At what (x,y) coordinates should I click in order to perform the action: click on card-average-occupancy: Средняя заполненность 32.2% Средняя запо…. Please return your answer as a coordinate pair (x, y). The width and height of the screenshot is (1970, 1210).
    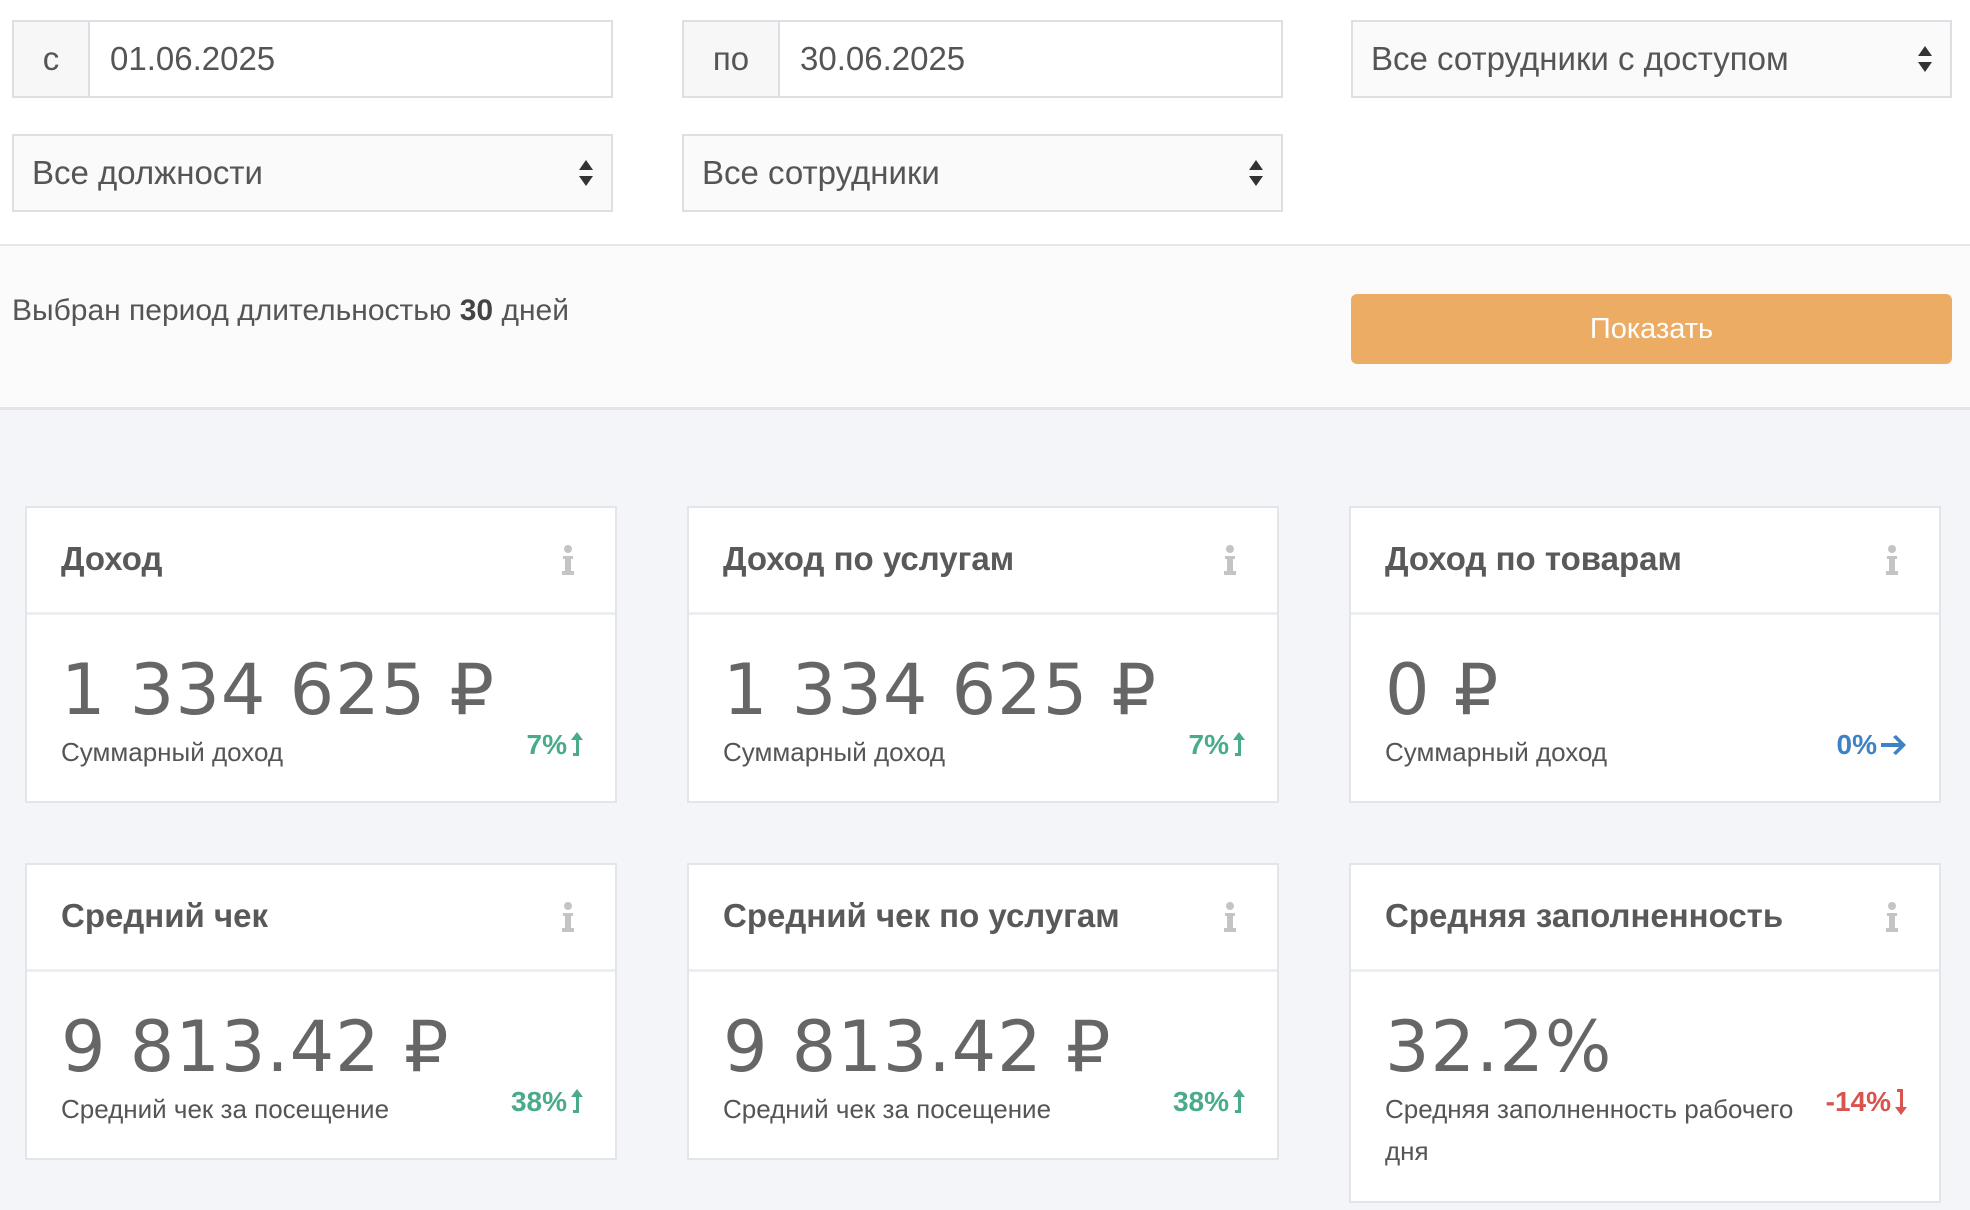
    Looking at the image, I should click on (1645, 1033).